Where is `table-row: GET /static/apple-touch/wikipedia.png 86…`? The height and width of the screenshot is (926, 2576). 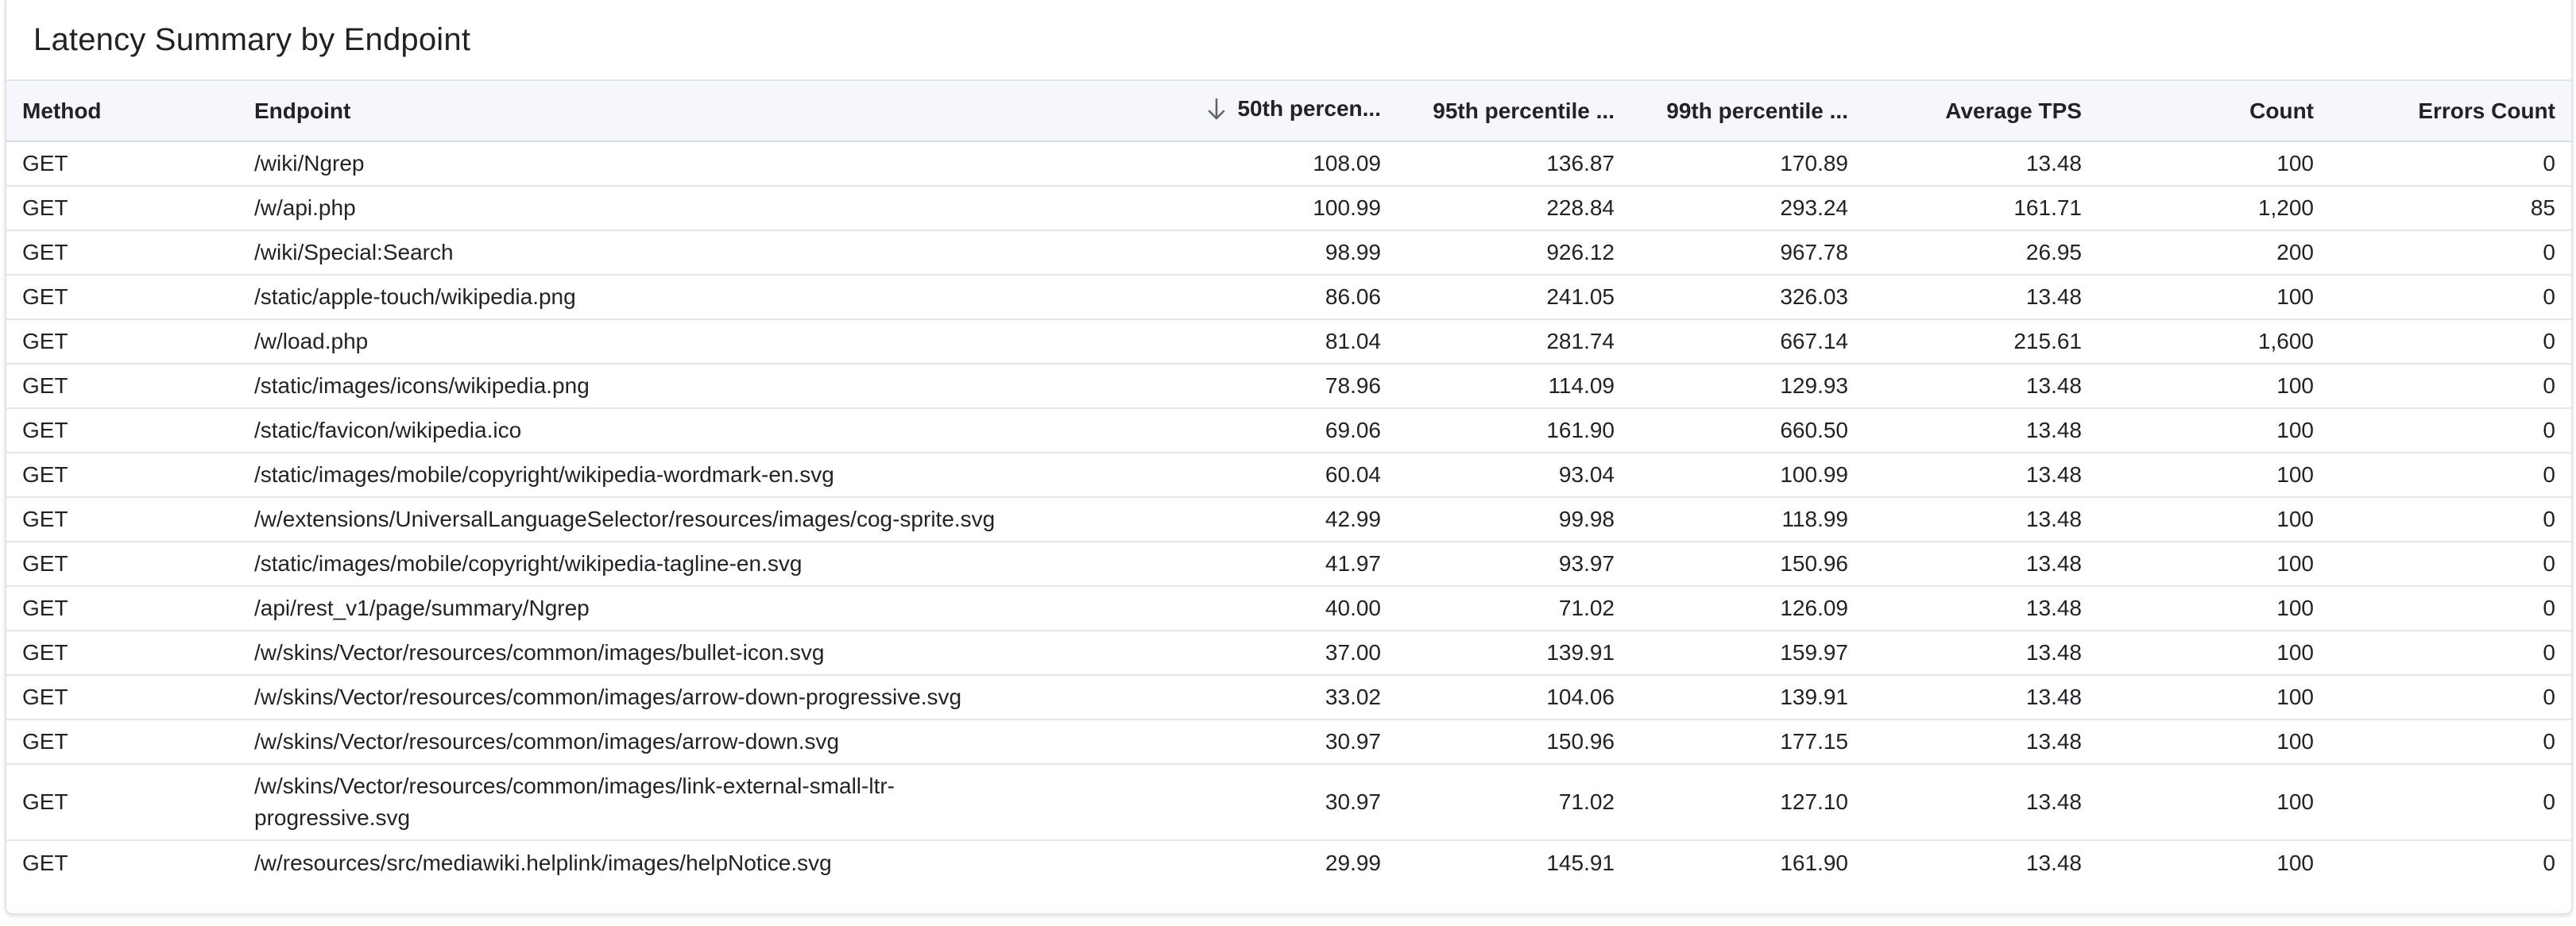
table-row: GET /static/apple-touch/wikipedia.png 86… is located at coordinates (1288, 297).